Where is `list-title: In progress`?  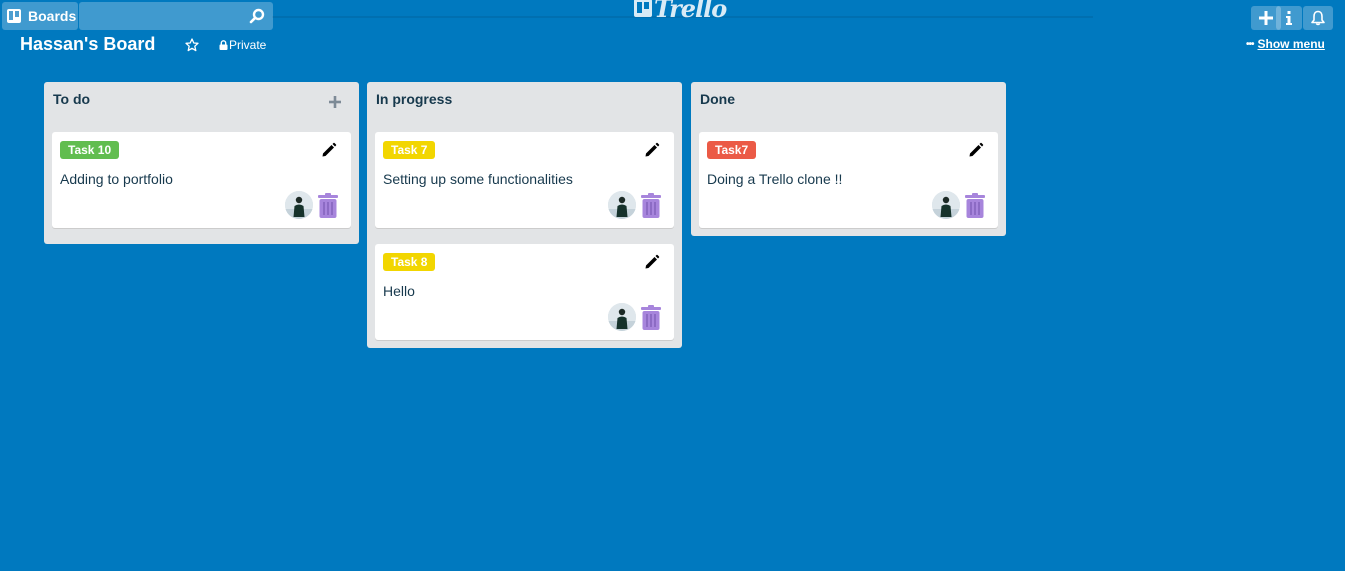
list-title: In progress is located at coordinates (414, 99).